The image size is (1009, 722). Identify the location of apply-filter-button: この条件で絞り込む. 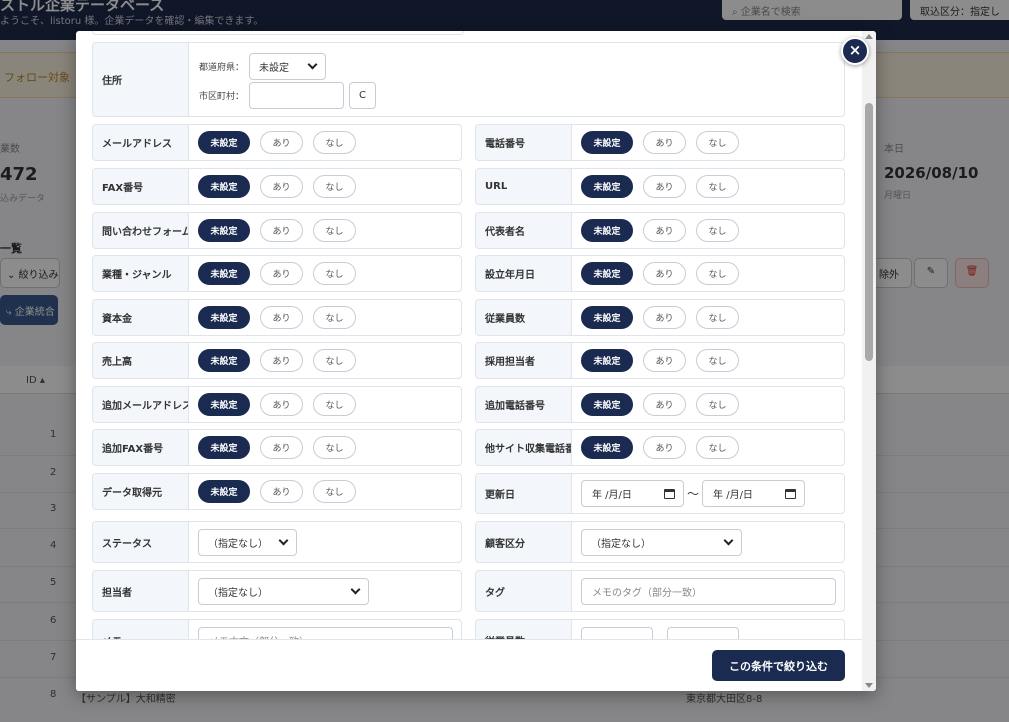
(778, 665).